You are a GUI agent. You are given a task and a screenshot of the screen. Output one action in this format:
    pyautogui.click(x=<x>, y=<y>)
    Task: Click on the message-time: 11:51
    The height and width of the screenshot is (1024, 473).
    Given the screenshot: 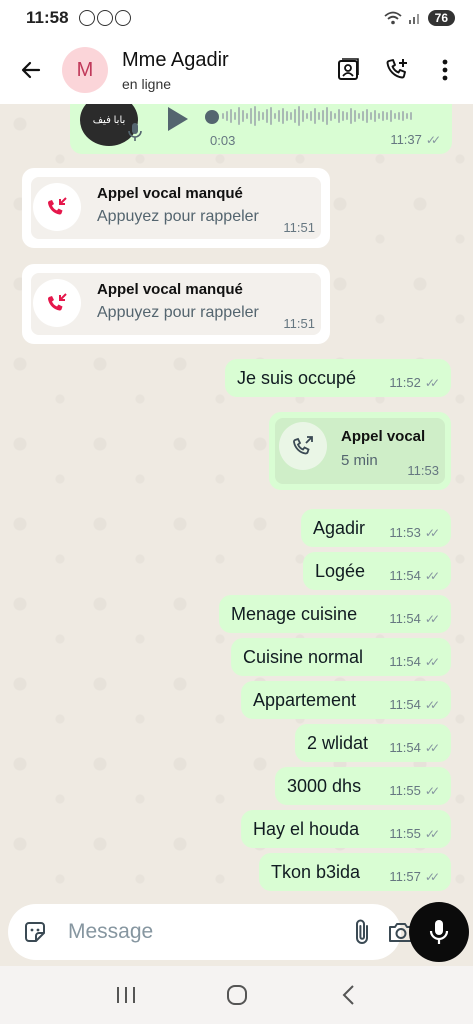 What is the action you would take?
    pyautogui.click(x=299, y=227)
    